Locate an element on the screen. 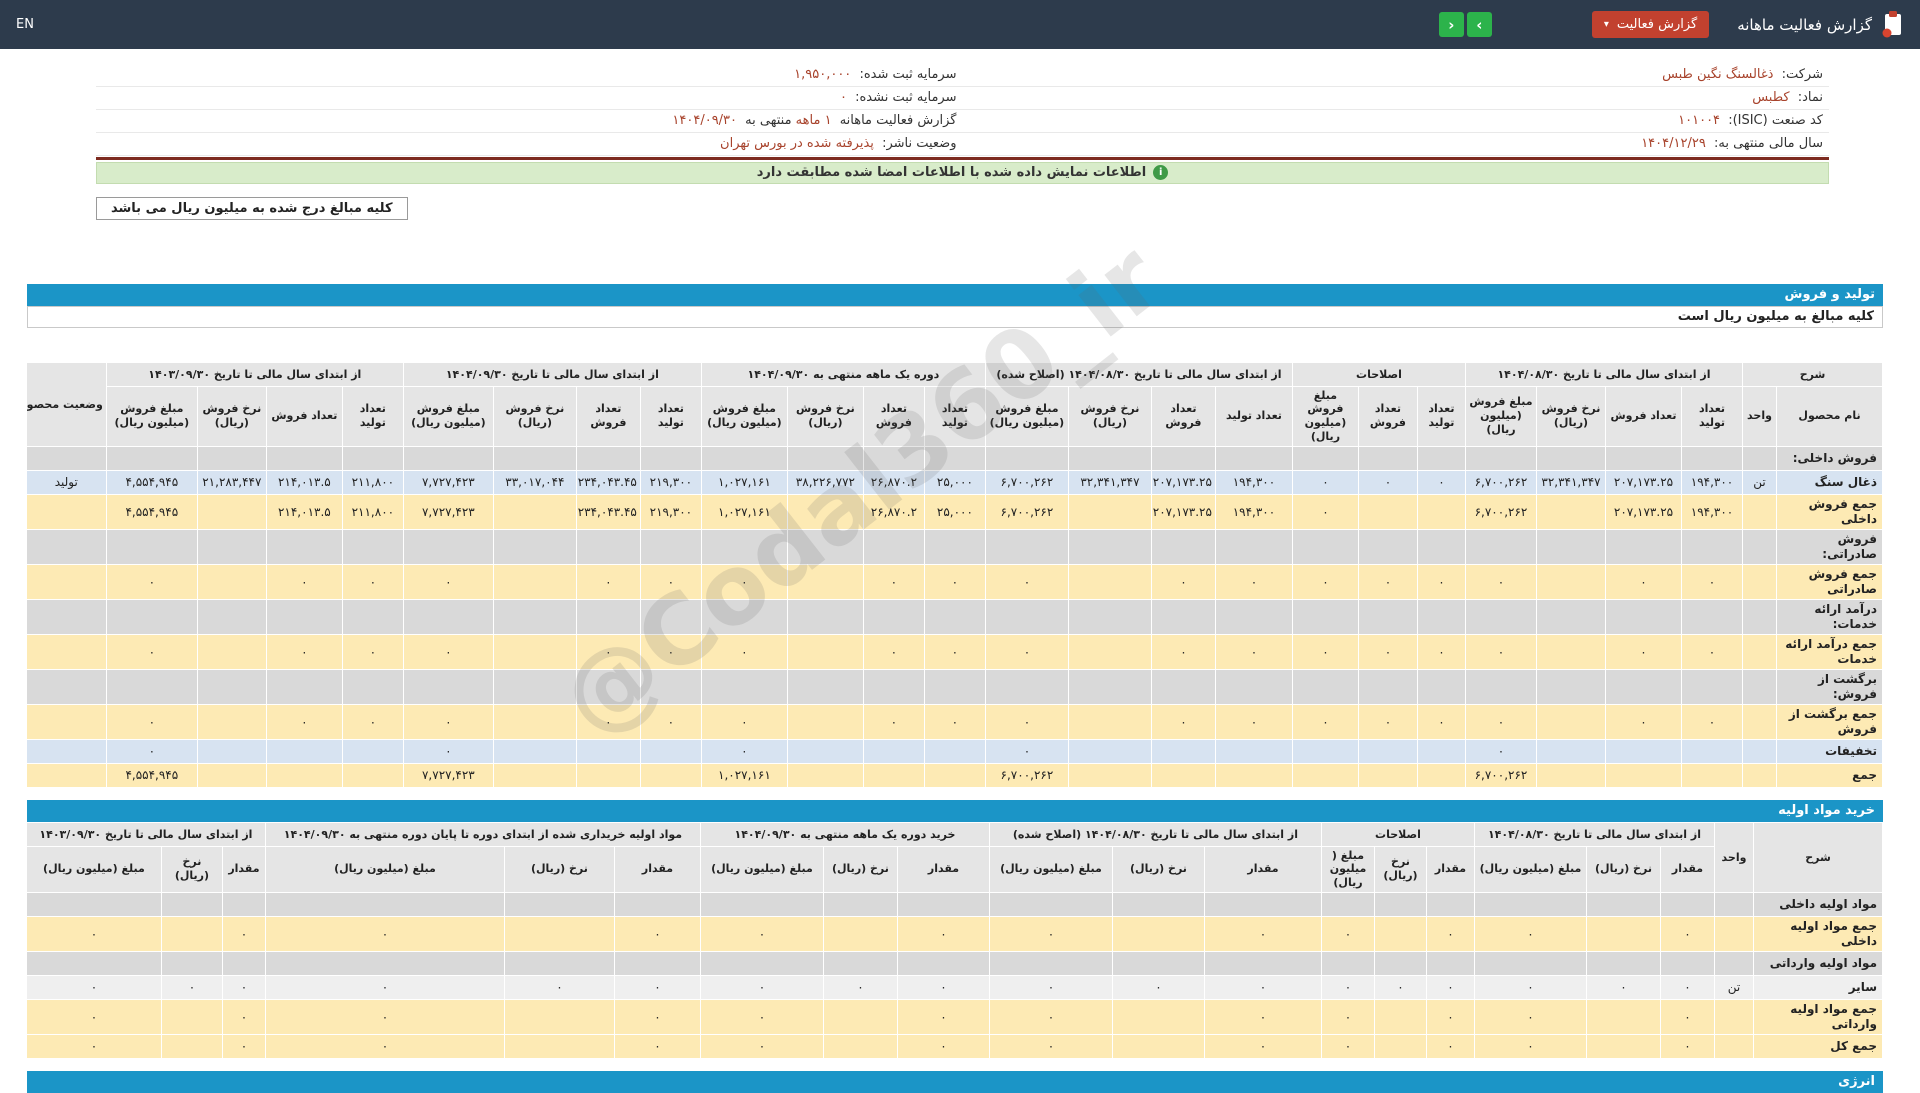 The height and width of the screenshot is (1093, 1920). value-cell: ۱۹۴,۳۰۰ is located at coordinates (1712, 511).